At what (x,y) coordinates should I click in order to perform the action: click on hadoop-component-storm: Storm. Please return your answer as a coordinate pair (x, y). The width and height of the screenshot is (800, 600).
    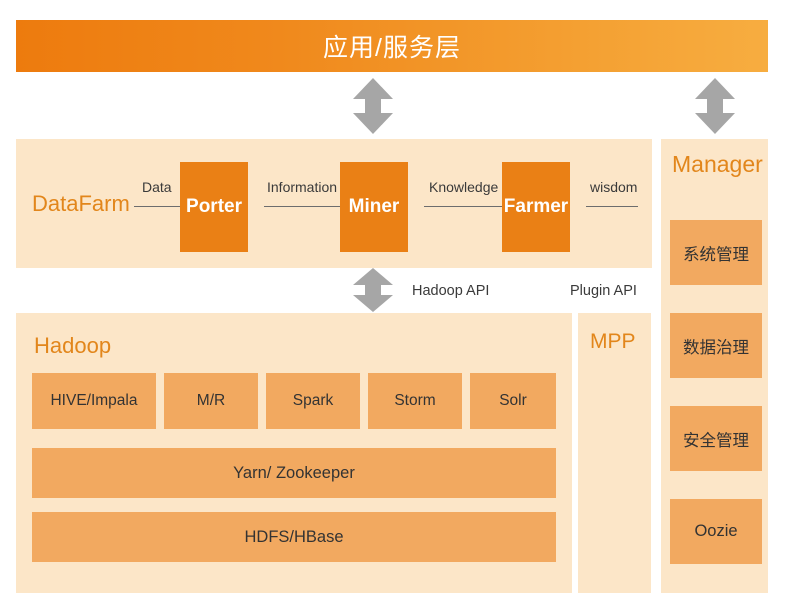
    Looking at the image, I should click on (415, 401).